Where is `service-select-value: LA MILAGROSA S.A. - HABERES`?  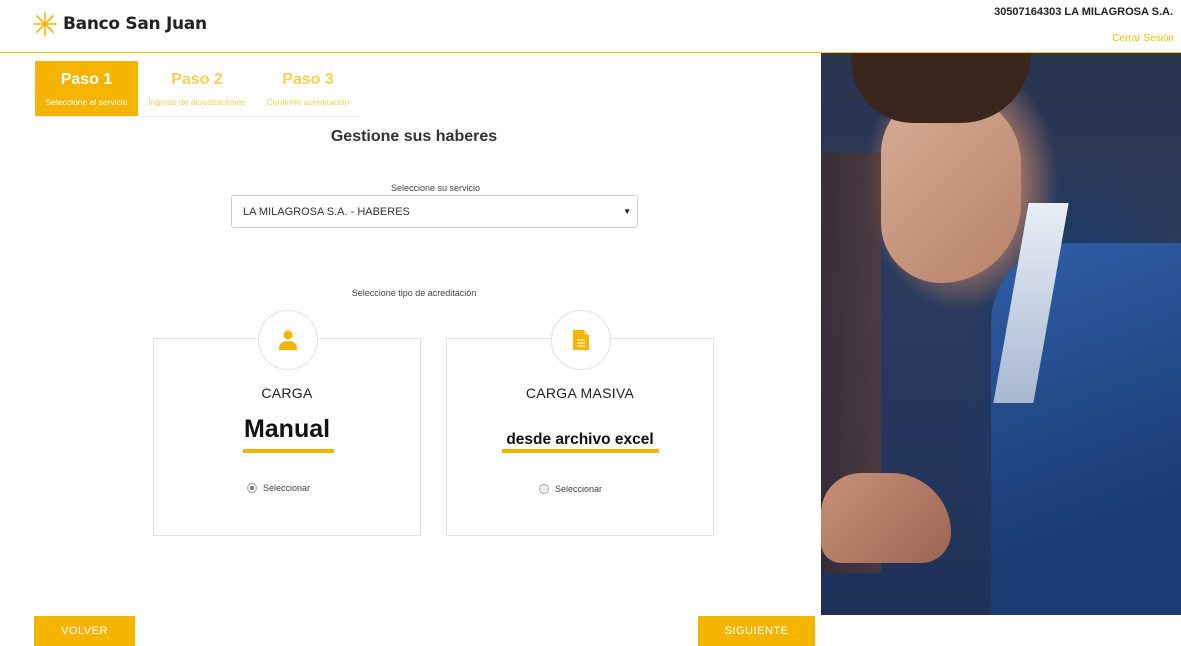
service-select-value: LA MILAGROSA S.A. - HABERES is located at coordinates (326, 211).